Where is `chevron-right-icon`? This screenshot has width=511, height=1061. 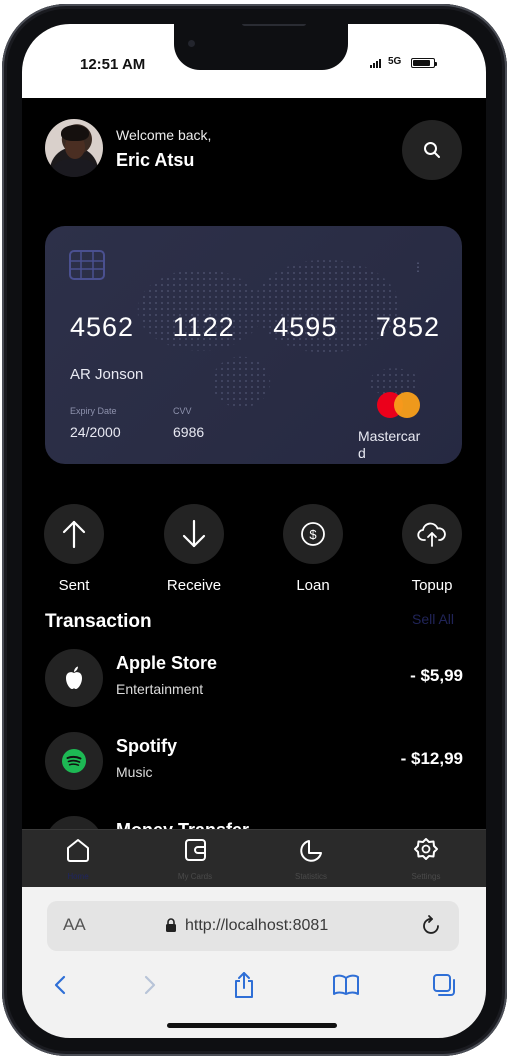
chevron-right-icon is located at coordinates (150, 985).